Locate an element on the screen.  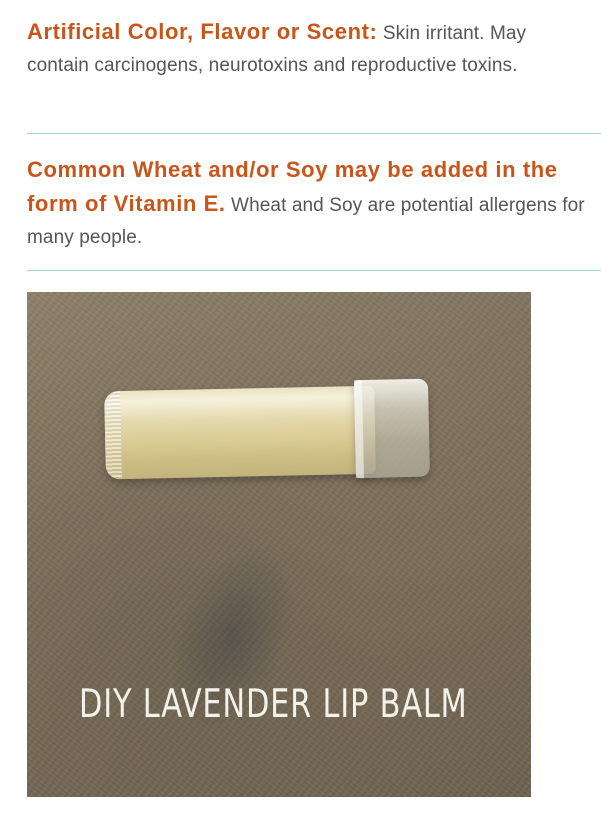
ingredient-heading: Artificial Color, Flavor or Scent: is located at coordinates (202, 31).